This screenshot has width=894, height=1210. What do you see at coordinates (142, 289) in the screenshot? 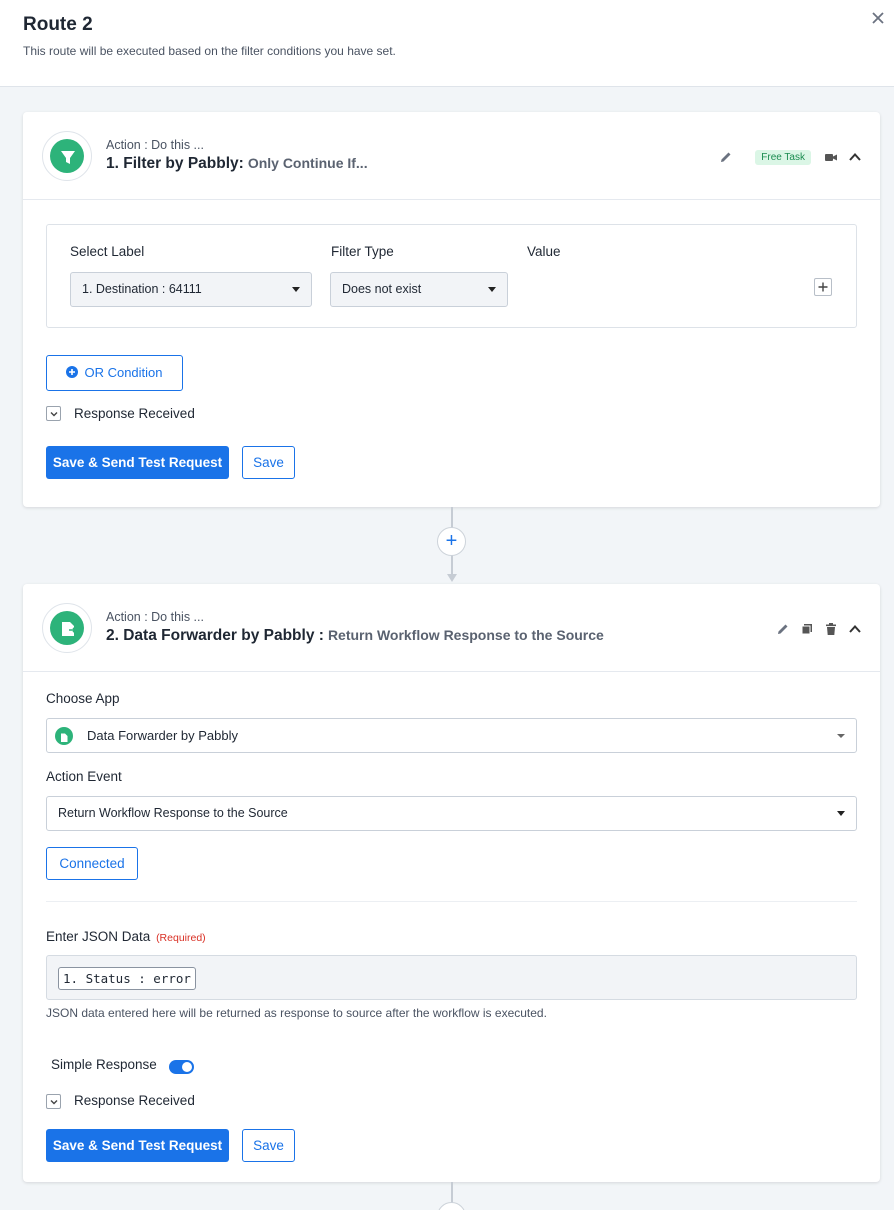
I see `select-label-value: 1. Destination : 64111` at bounding box center [142, 289].